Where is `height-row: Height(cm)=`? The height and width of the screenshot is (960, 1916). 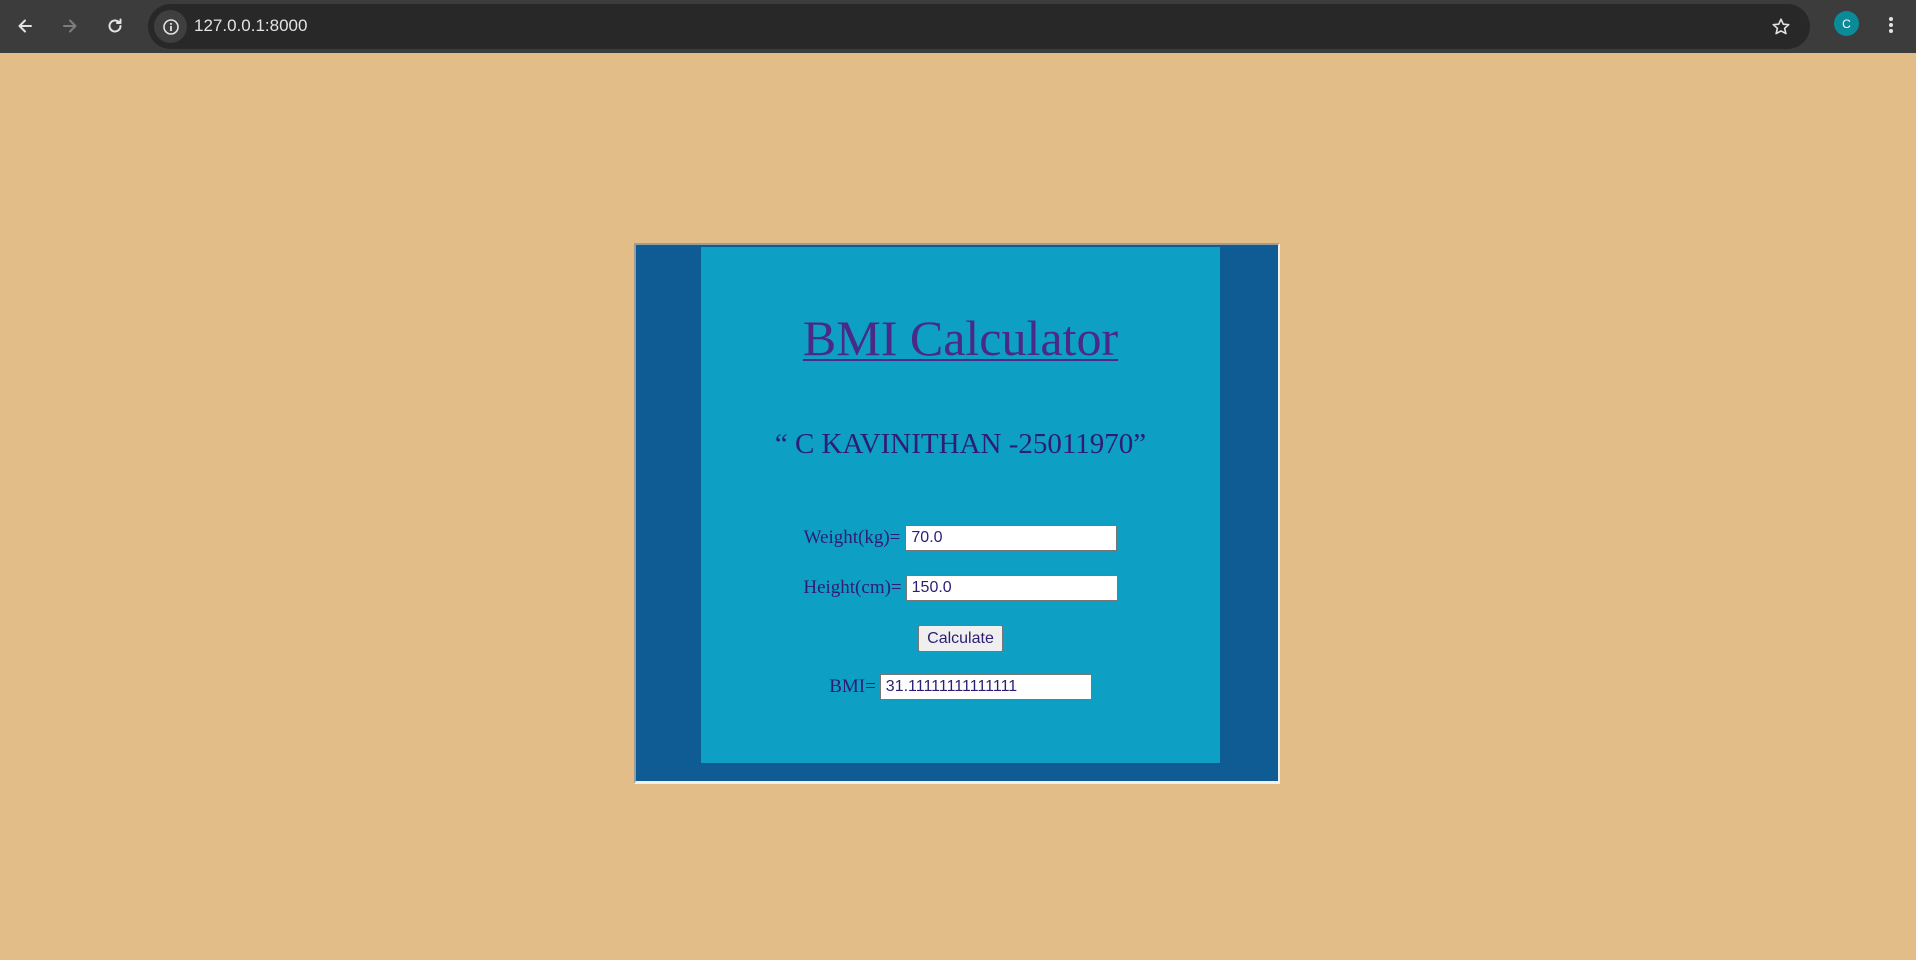
height-row: Height(cm)= is located at coordinates (960, 588).